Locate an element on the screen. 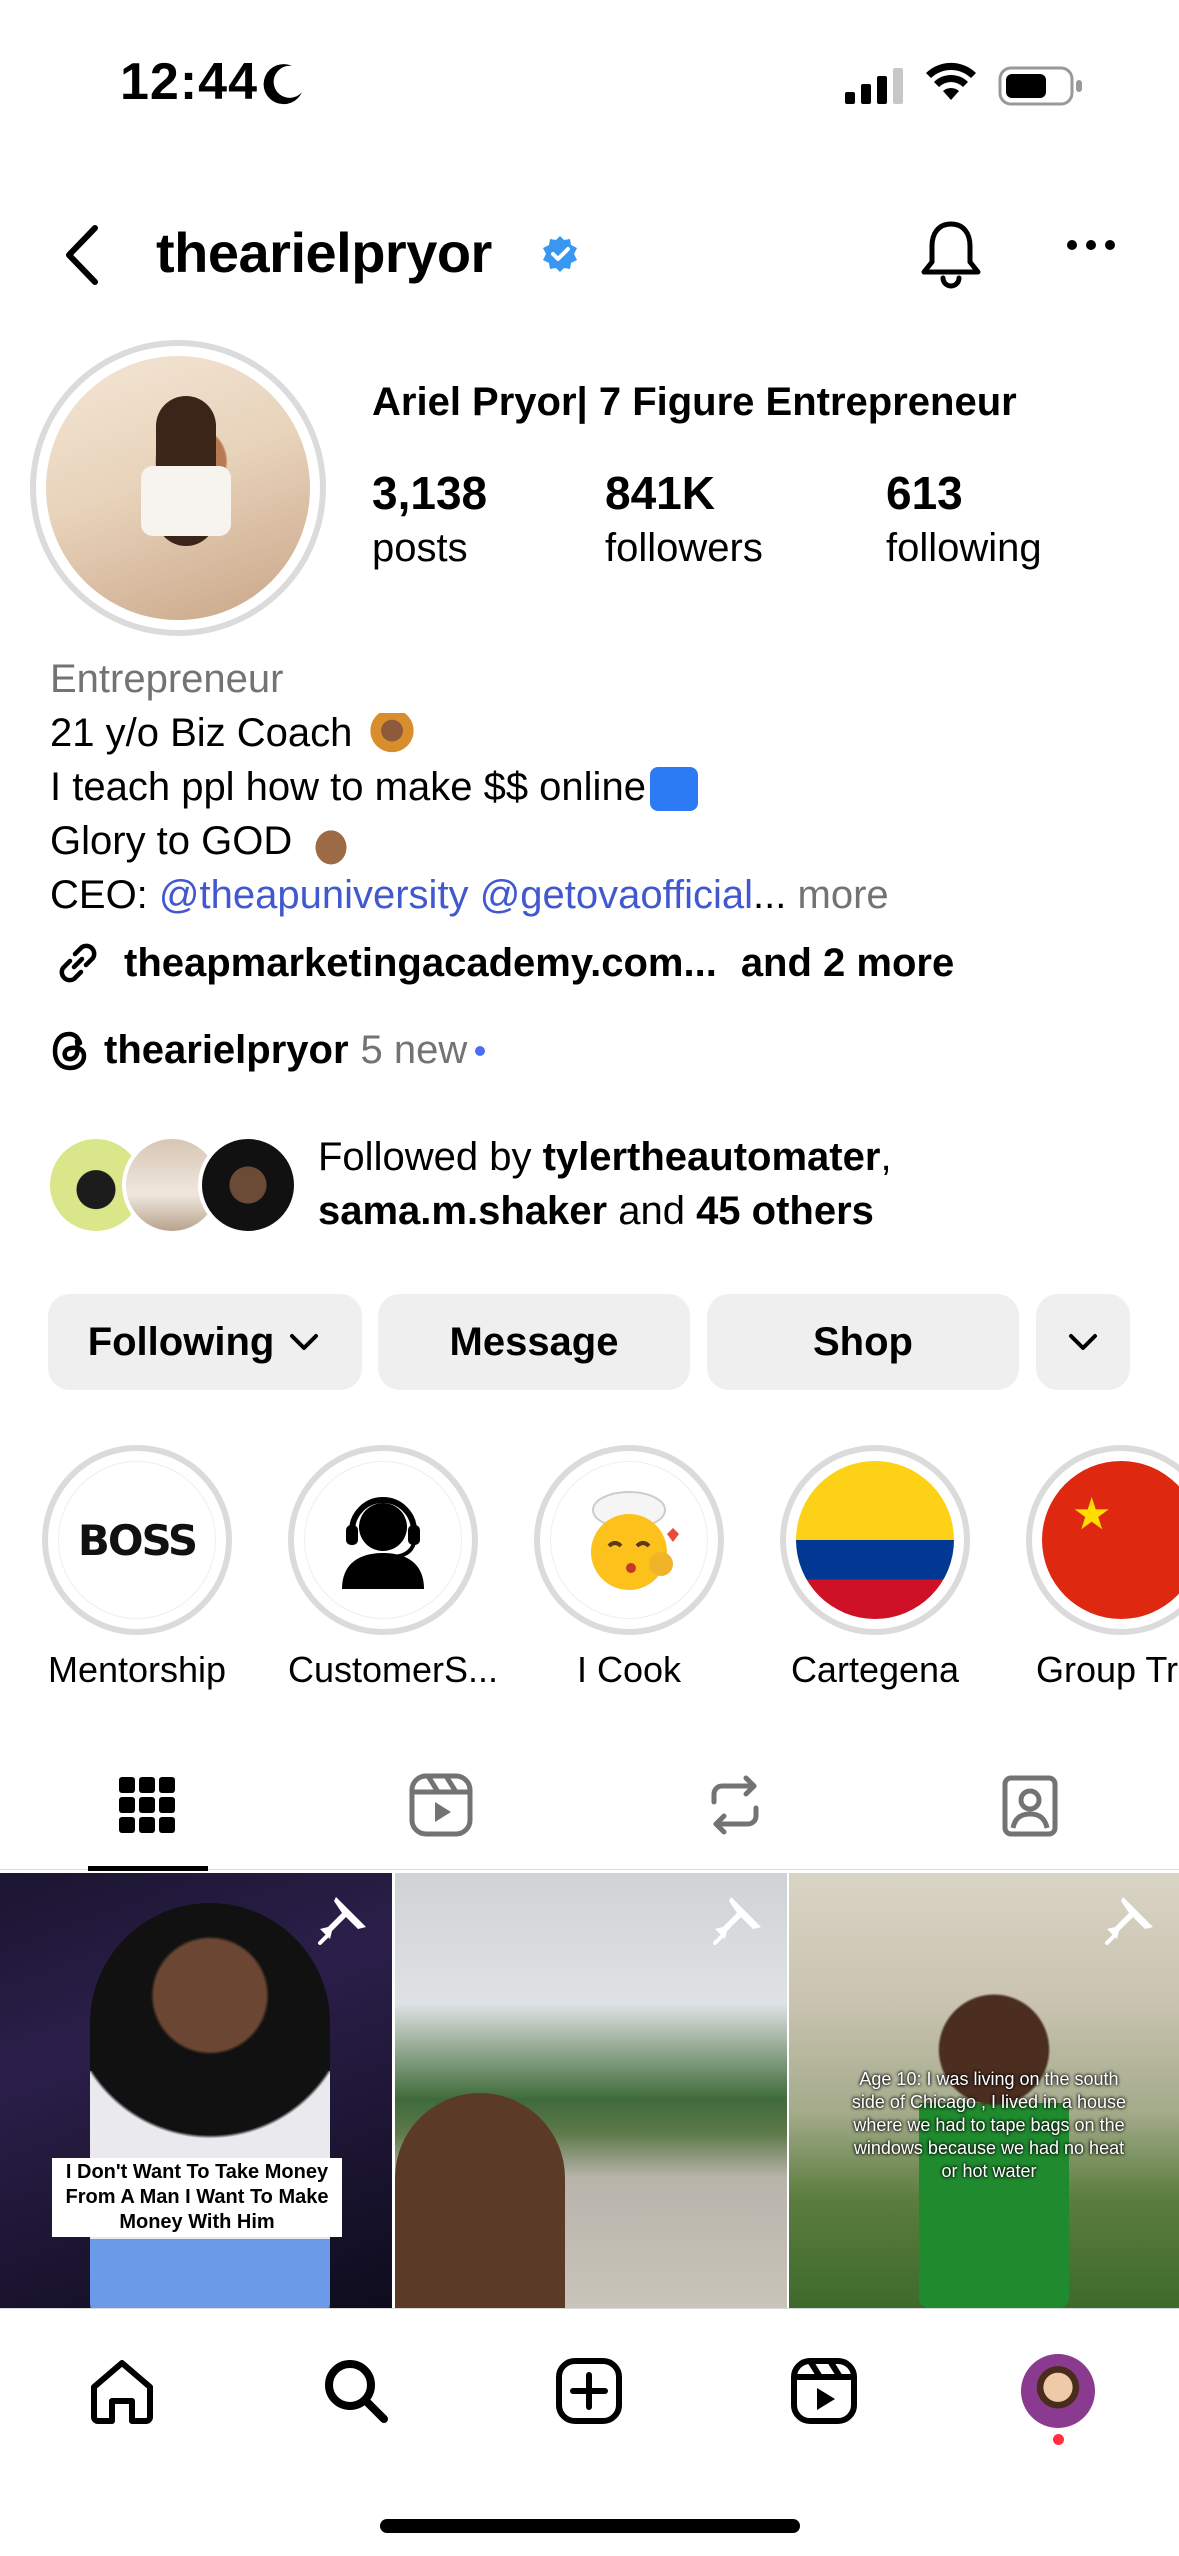 This screenshot has height=2556, width=1179. highlight-label: Group Trip is located at coordinates (1107, 1669).